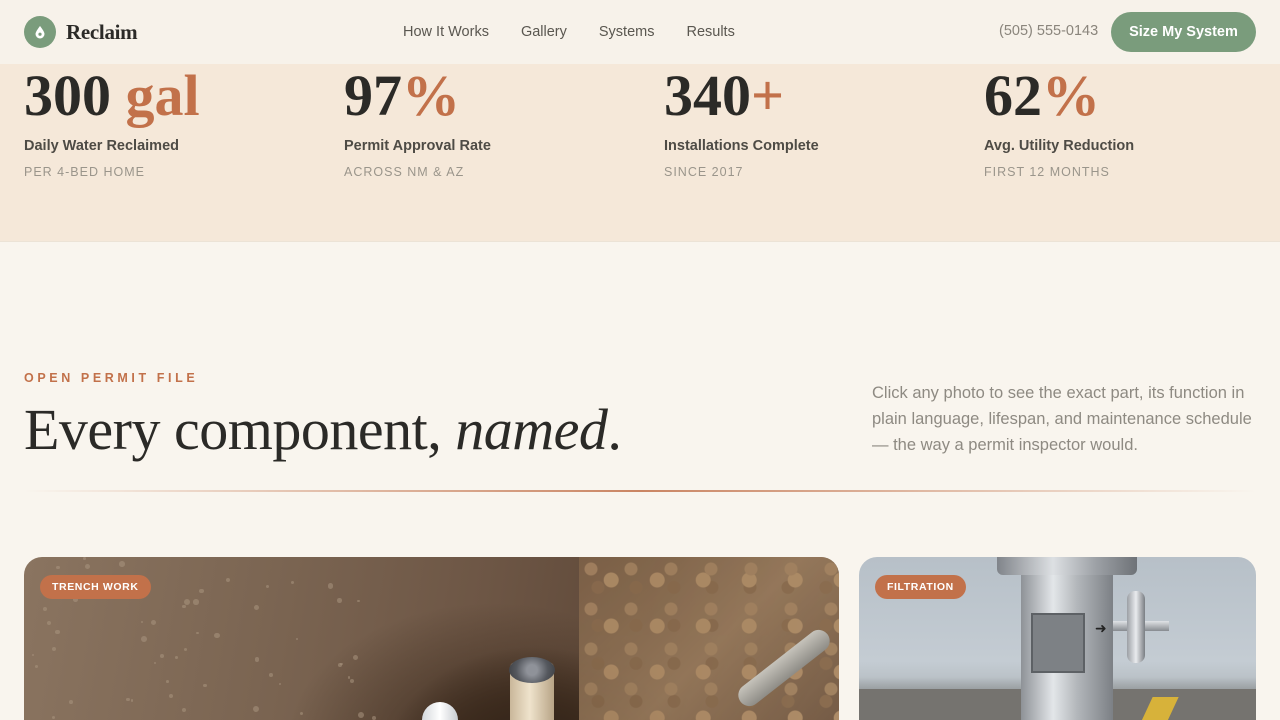 This screenshot has height=720, width=1280. I want to click on stat-value: 340+, so click(724, 95).